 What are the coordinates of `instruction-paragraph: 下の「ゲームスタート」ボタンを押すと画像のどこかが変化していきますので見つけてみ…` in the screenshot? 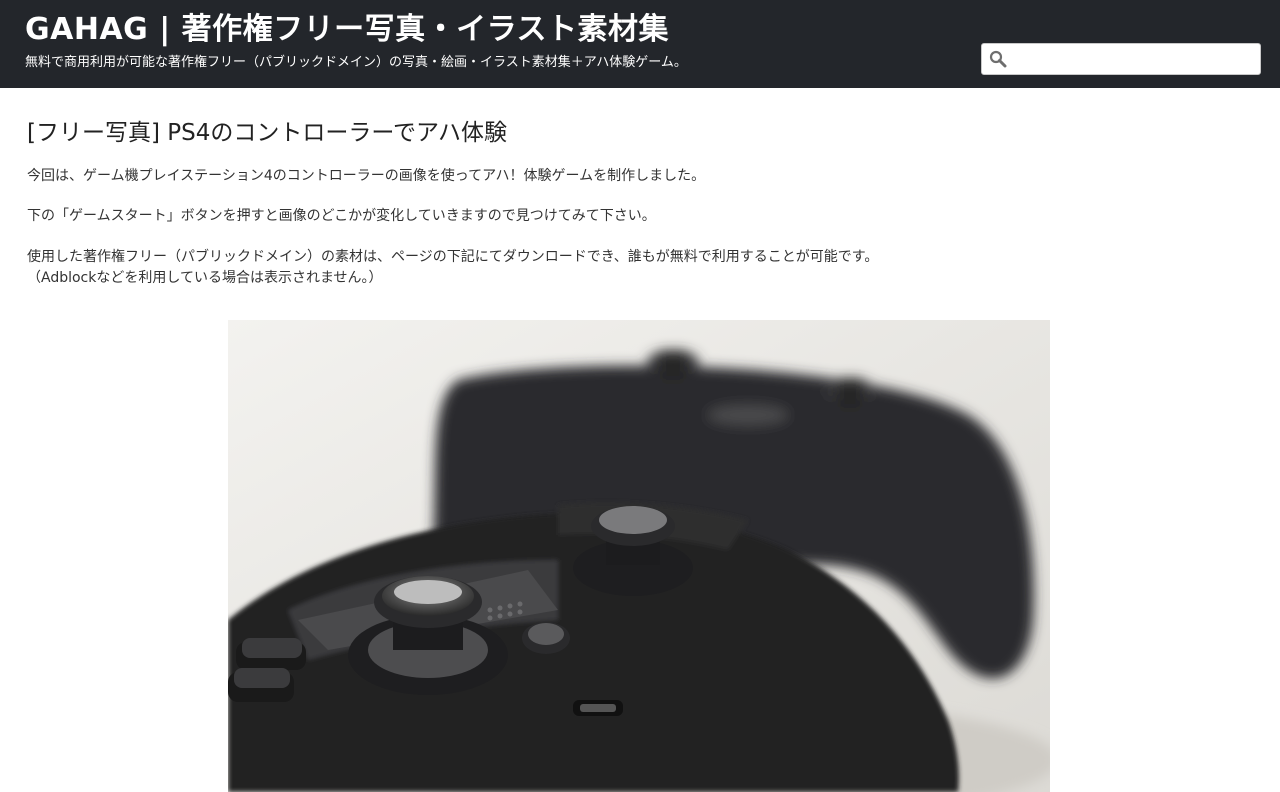 It's located at (341, 216).